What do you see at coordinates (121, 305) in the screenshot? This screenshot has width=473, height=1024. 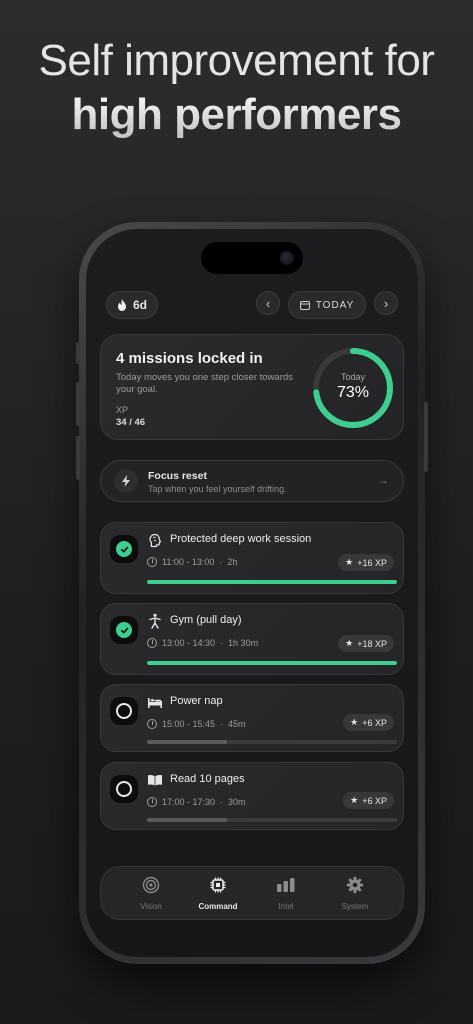 I see `flame-icon` at bounding box center [121, 305].